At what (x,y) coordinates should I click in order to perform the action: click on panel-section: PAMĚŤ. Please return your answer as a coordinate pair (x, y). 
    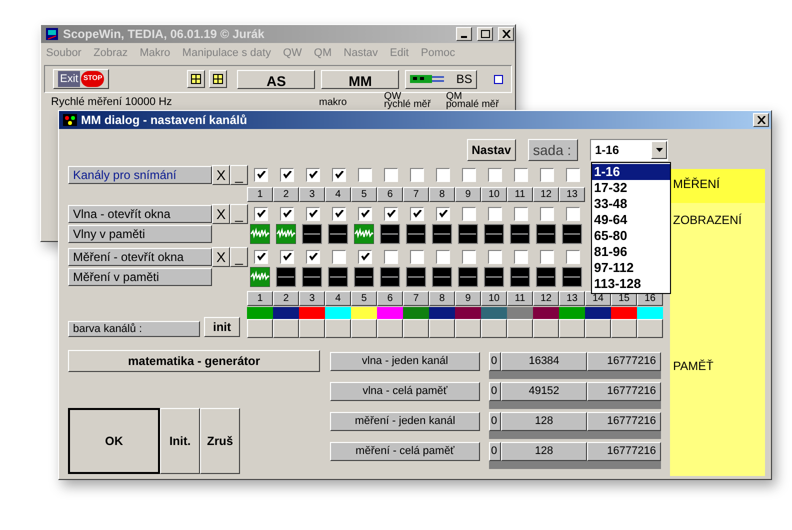
    Looking at the image, I should click on (717, 415).